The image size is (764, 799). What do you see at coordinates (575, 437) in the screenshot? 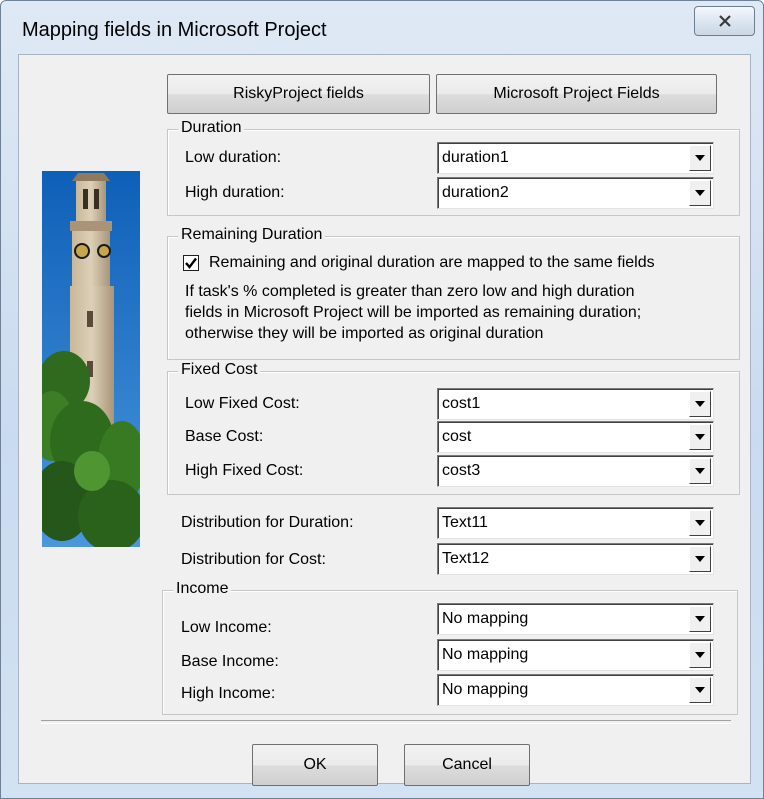
I see `base-cost-select: cost` at bounding box center [575, 437].